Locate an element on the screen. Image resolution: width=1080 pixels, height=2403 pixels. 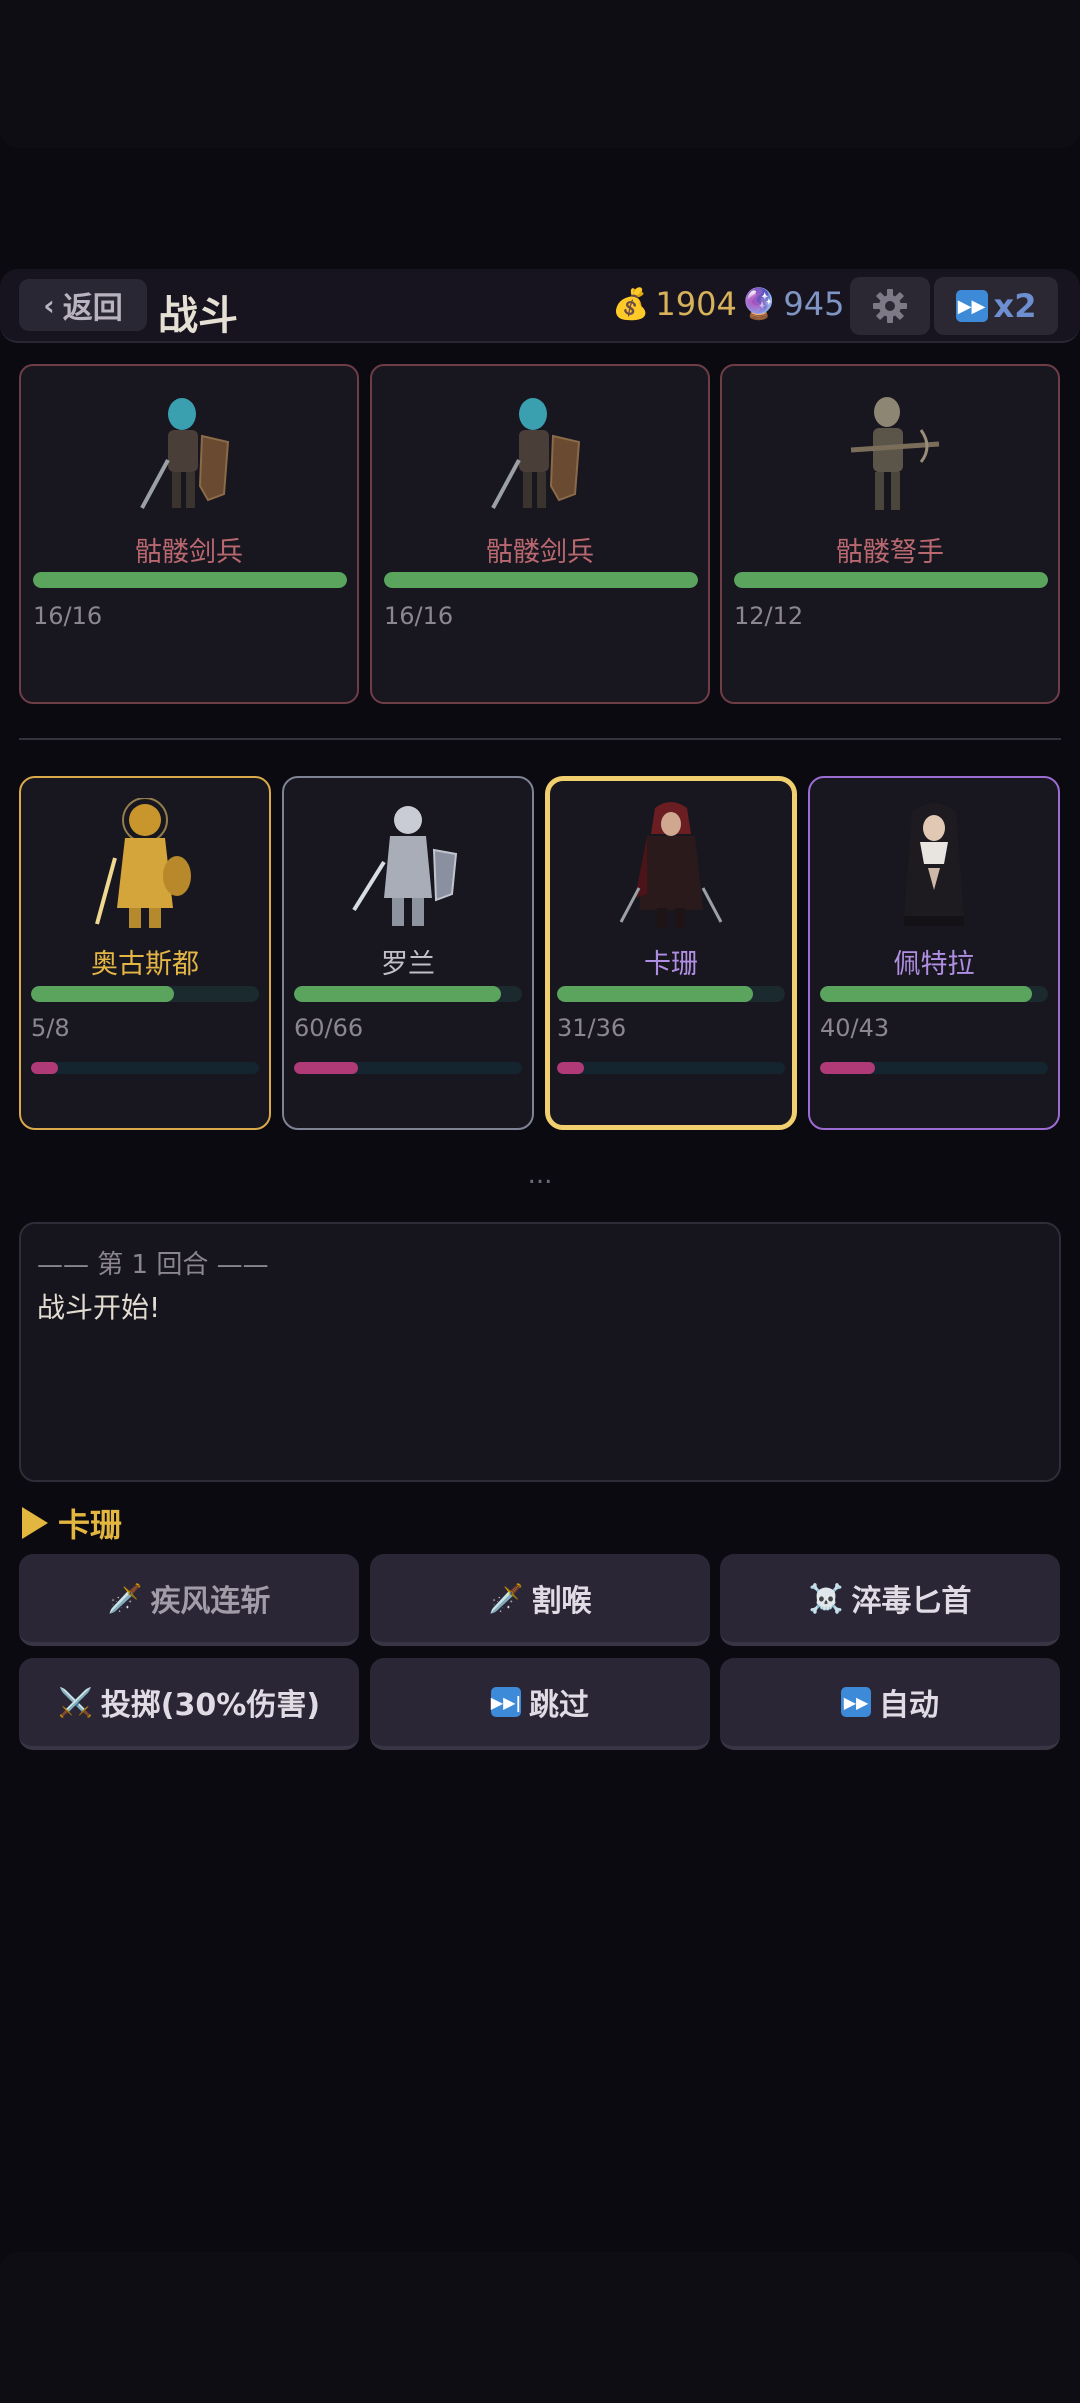
hero-card-petra: 佩特拉 40/43 is located at coordinates (934, 953).